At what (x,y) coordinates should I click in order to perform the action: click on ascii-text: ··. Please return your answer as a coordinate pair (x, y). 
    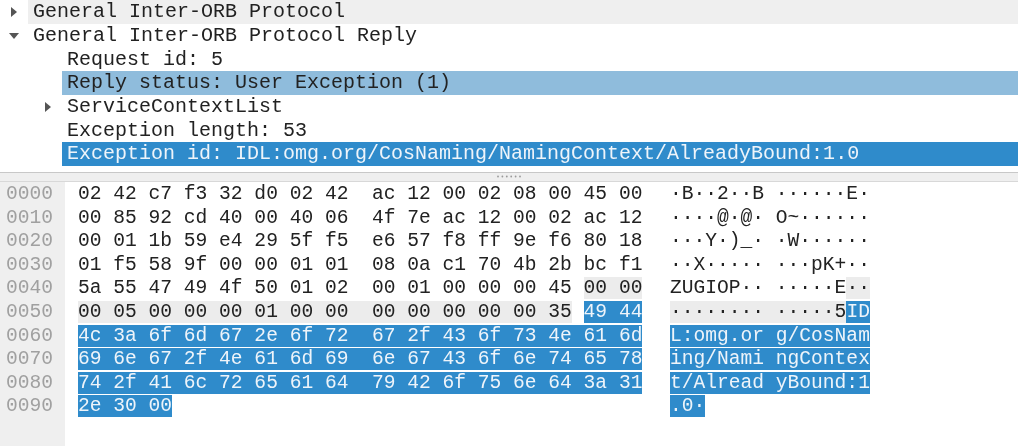
    Looking at the image, I should click on (858, 288).